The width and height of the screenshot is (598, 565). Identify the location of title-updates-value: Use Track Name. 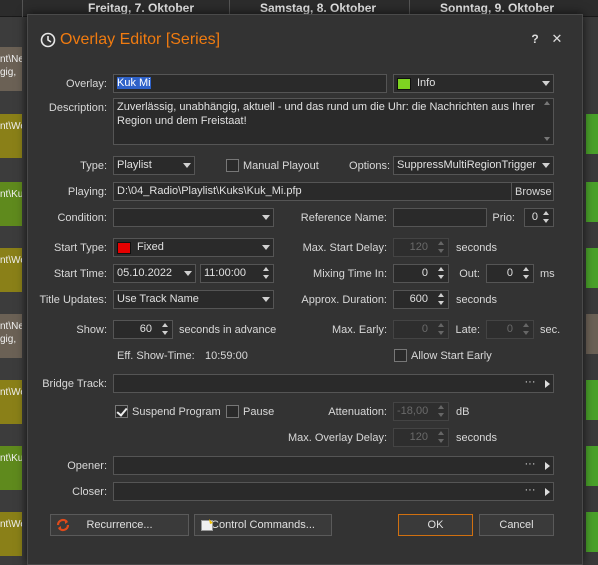
(158, 299).